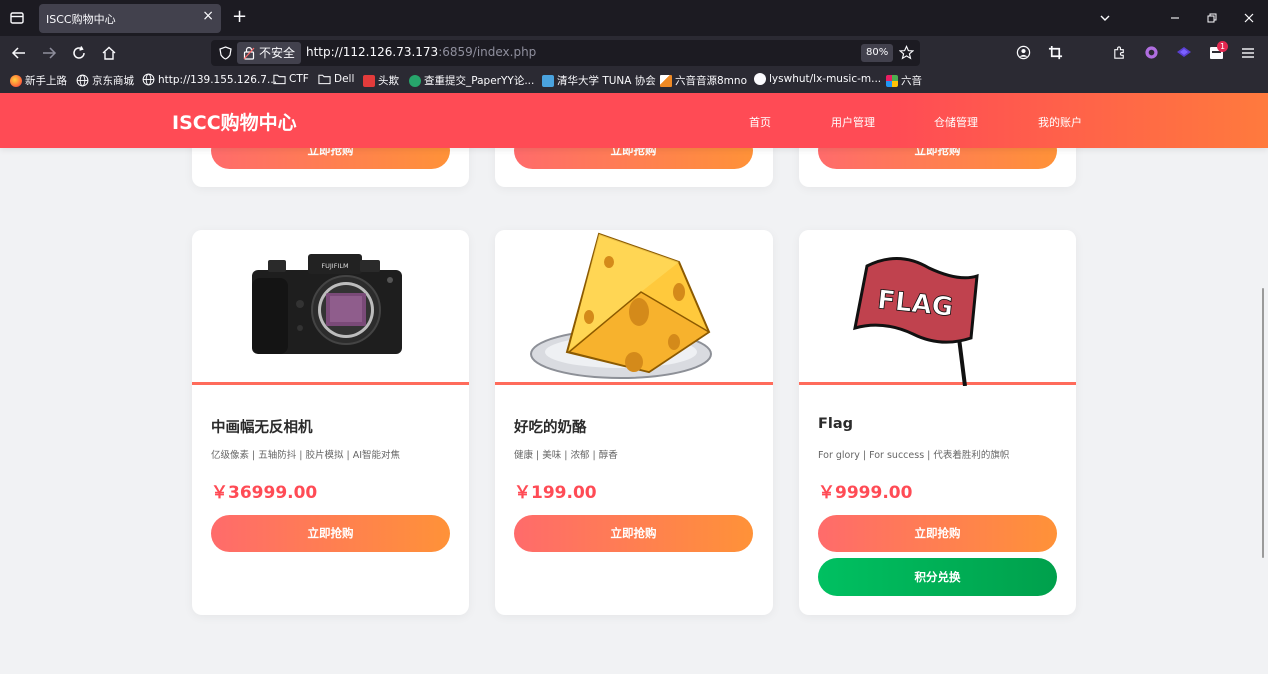 This screenshot has width=1268, height=674. What do you see at coordinates (234, 121) in the screenshot?
I see `site-logo: ISCC购物中心` at bounding box center [234, 121].